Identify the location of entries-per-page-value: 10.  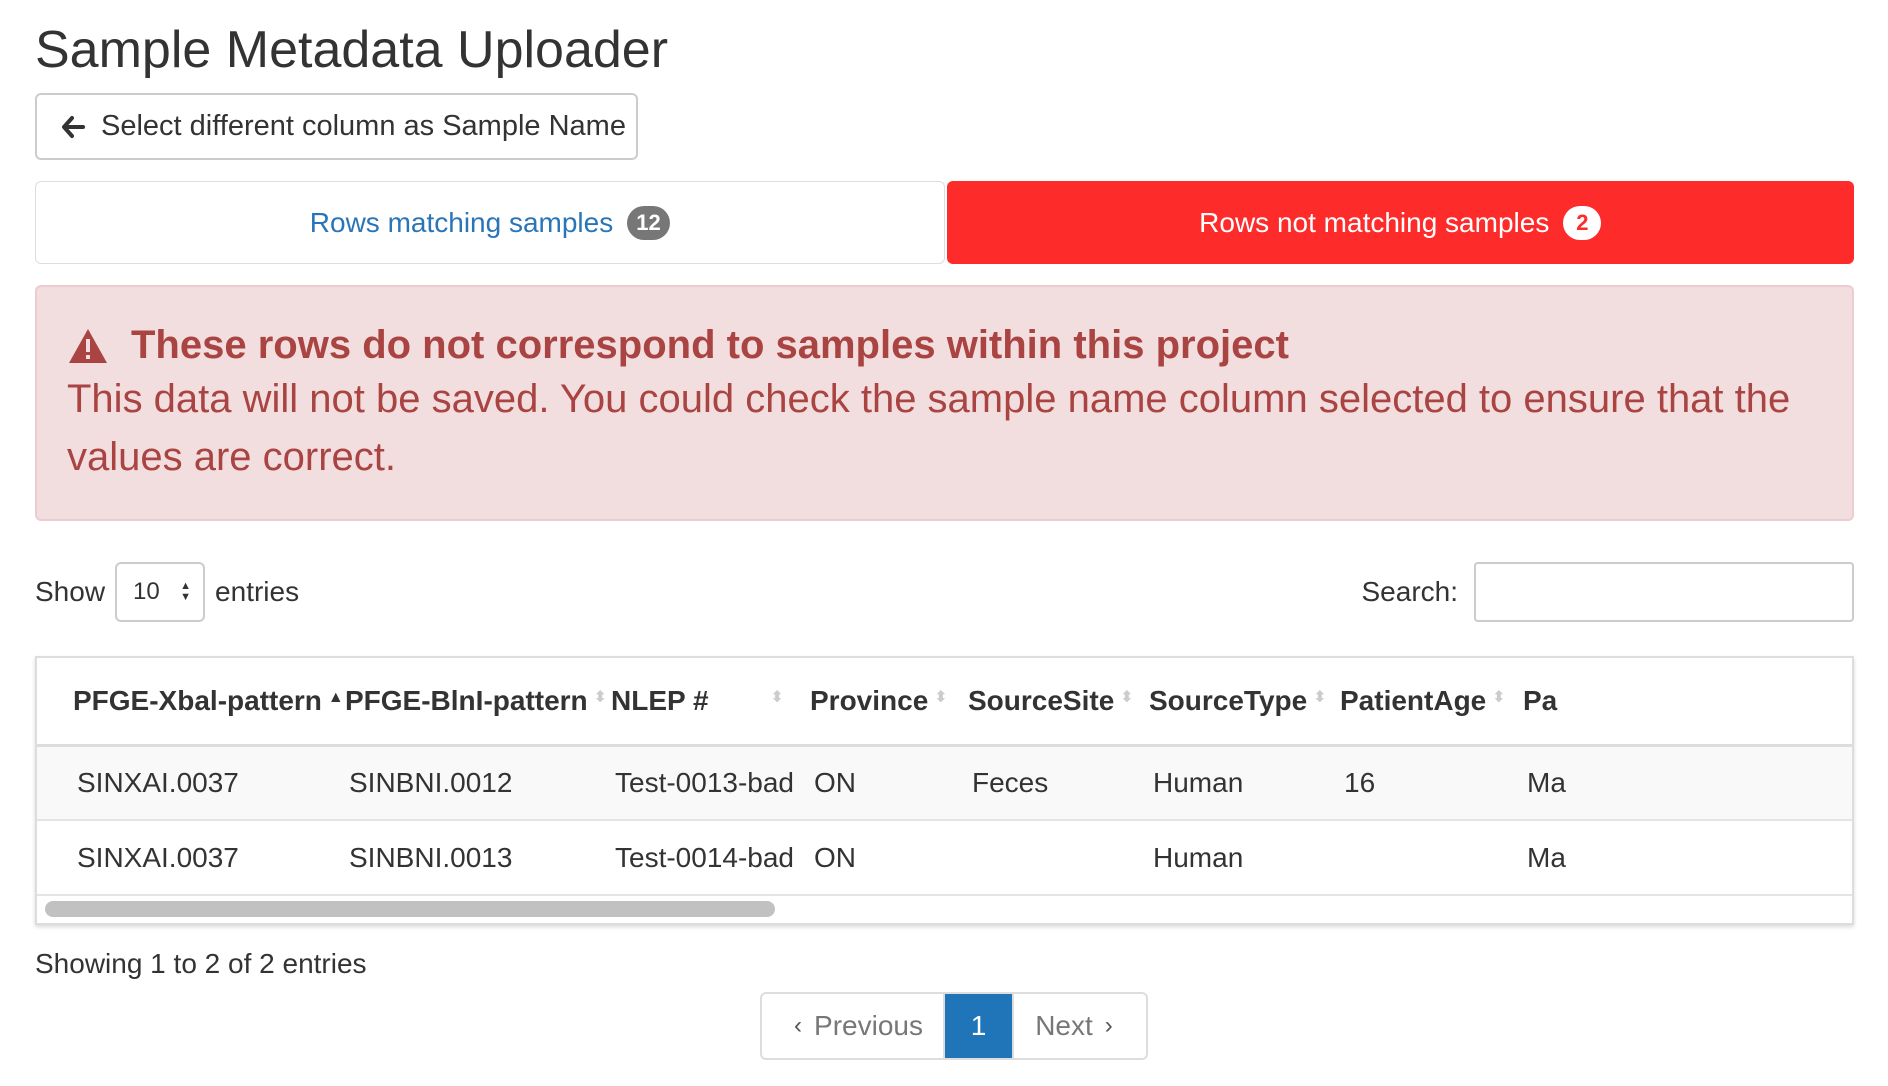
(146, 591).